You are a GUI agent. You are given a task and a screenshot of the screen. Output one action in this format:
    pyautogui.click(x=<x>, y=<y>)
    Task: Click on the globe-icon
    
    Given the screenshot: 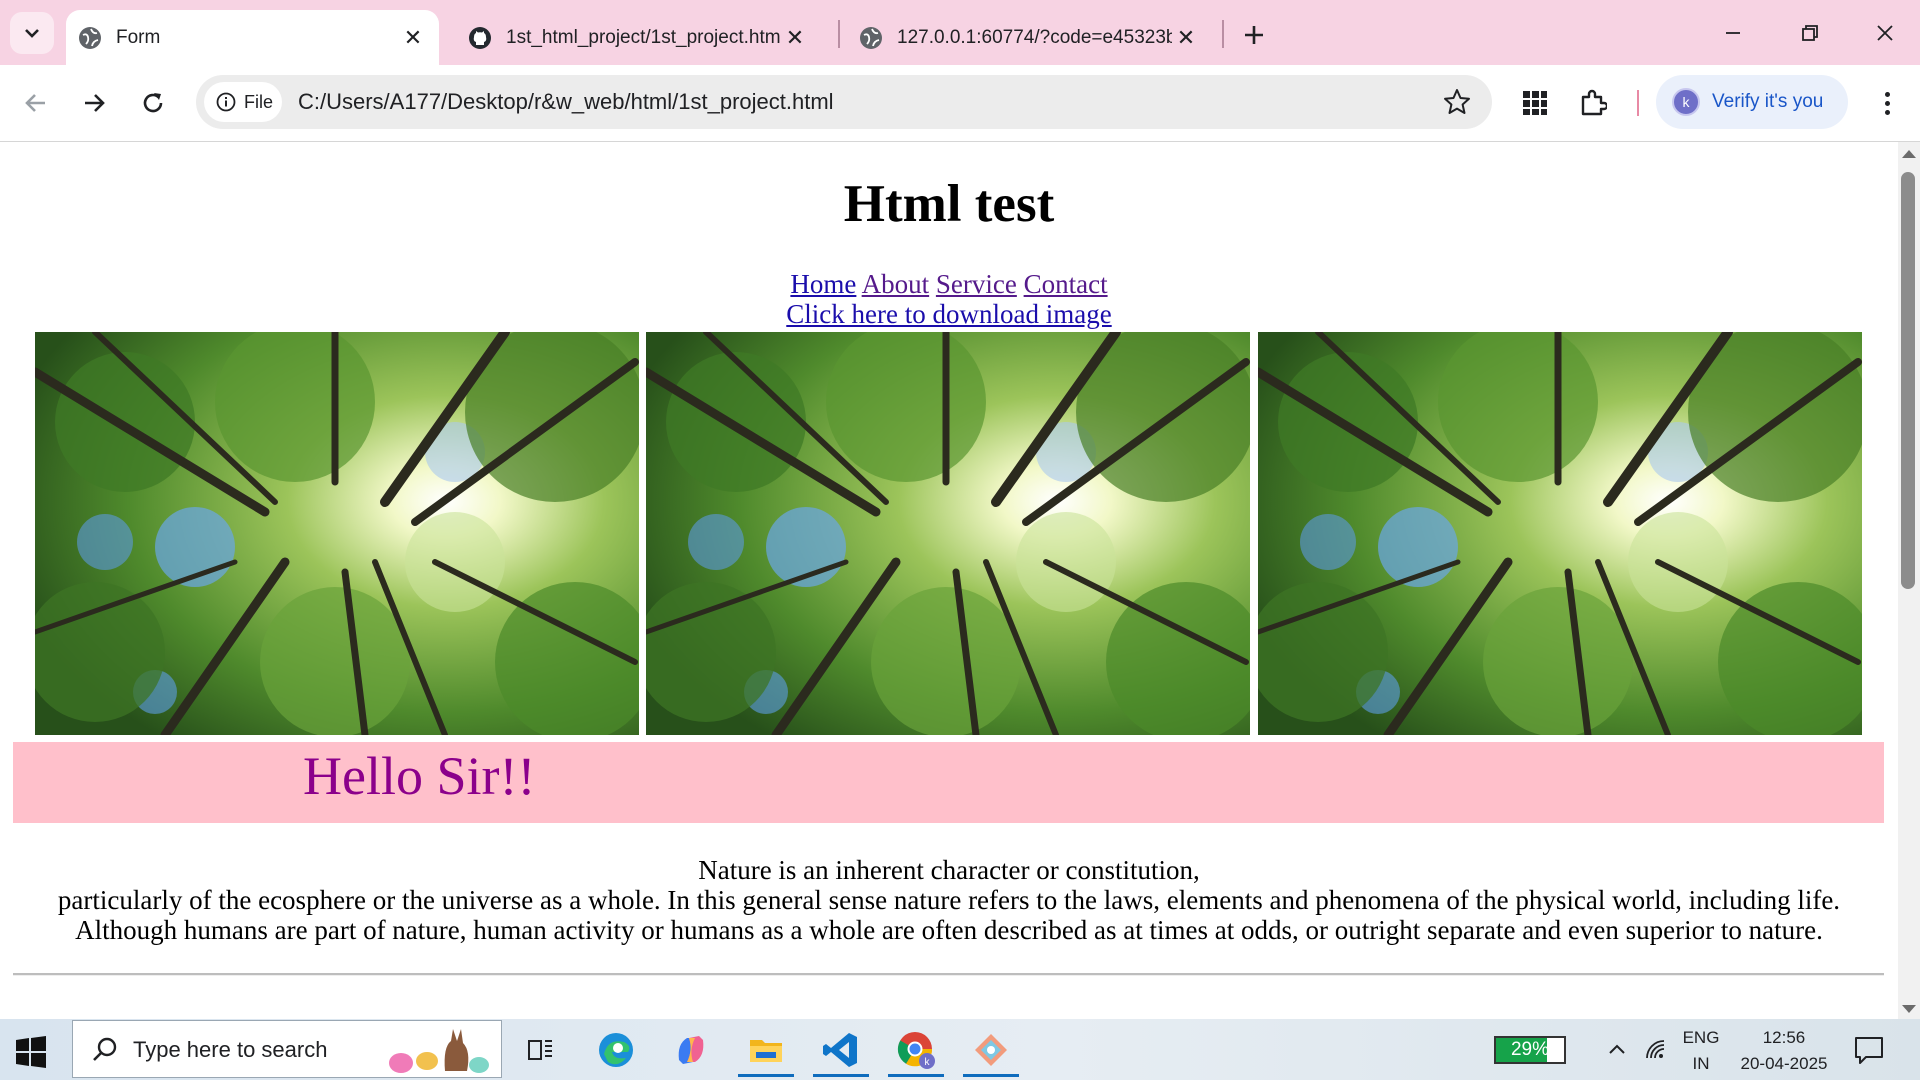 What is the action you would take?
    pyautogui.click(x=871, y=37)
    